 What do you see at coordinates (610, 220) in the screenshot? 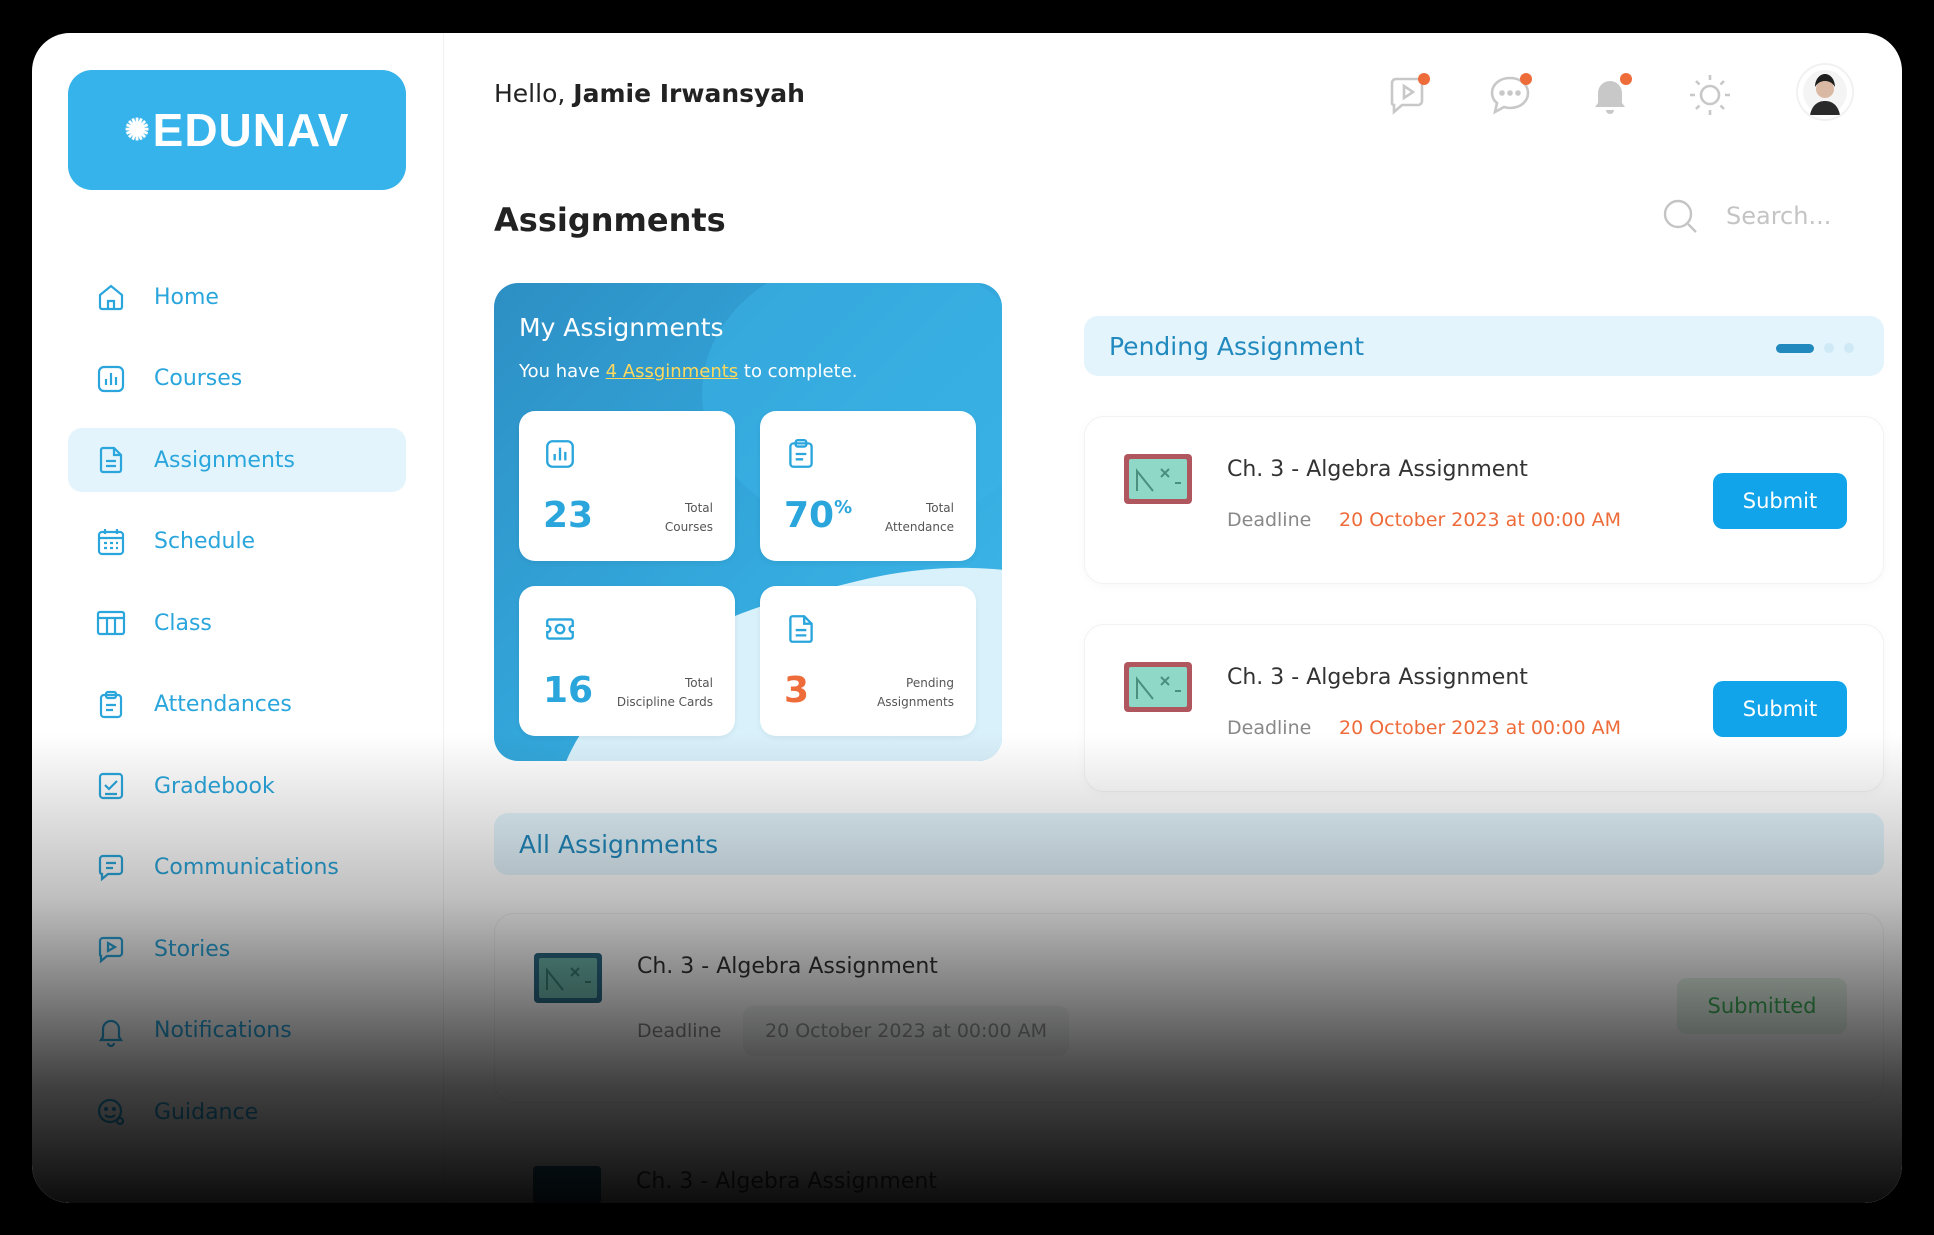
I see `page-title: Assignments` at bounding box center [610, 220].